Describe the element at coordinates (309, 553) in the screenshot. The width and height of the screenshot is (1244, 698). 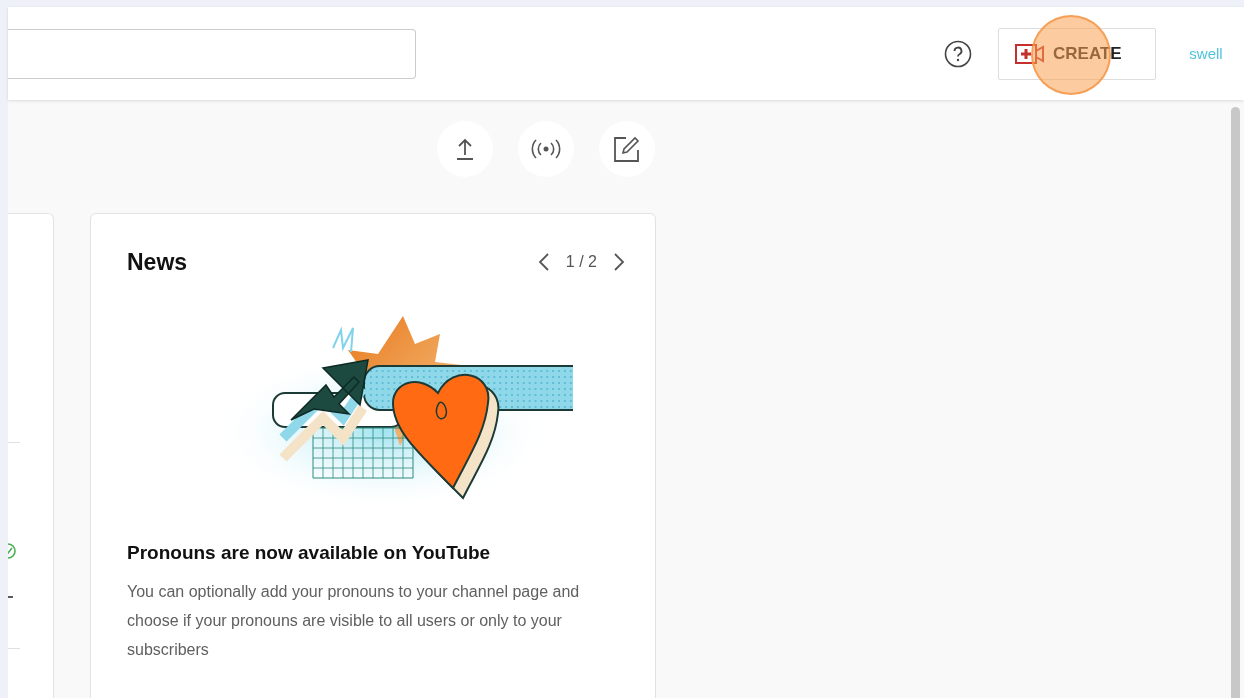
I see `news-headline: Pronouns are now available on YouTube` at that location.